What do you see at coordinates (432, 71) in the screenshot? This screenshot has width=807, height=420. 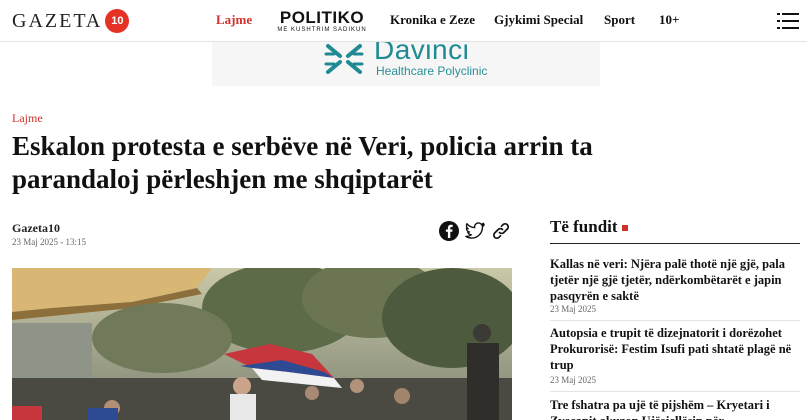 I see `ad-subtitle: Healthcare Polyclinic` at bounding box center [432, 71].